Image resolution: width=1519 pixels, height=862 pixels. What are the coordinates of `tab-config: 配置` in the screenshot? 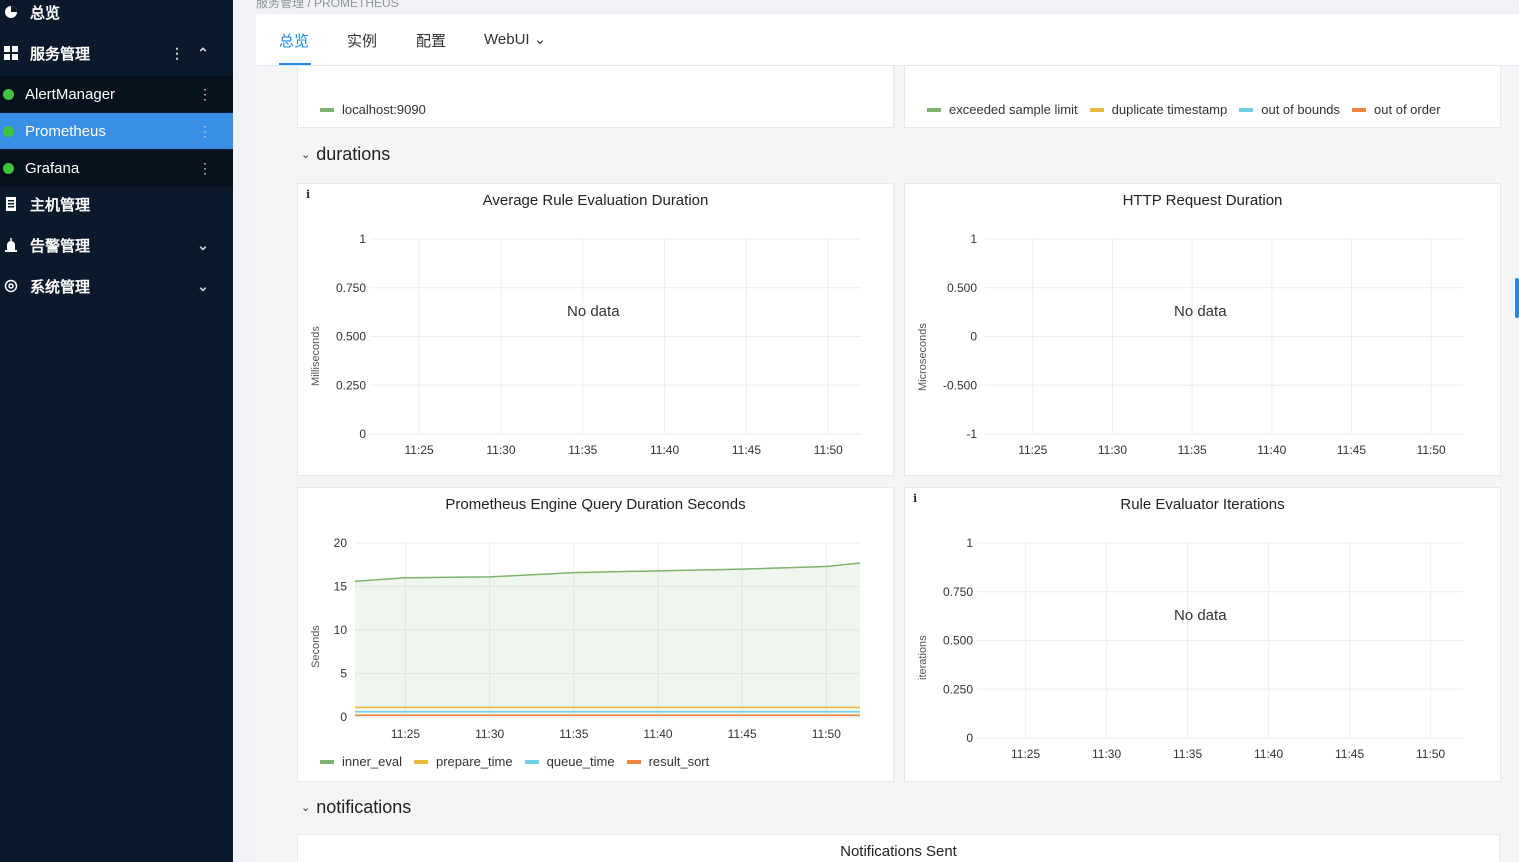 It's located at (431, 40).